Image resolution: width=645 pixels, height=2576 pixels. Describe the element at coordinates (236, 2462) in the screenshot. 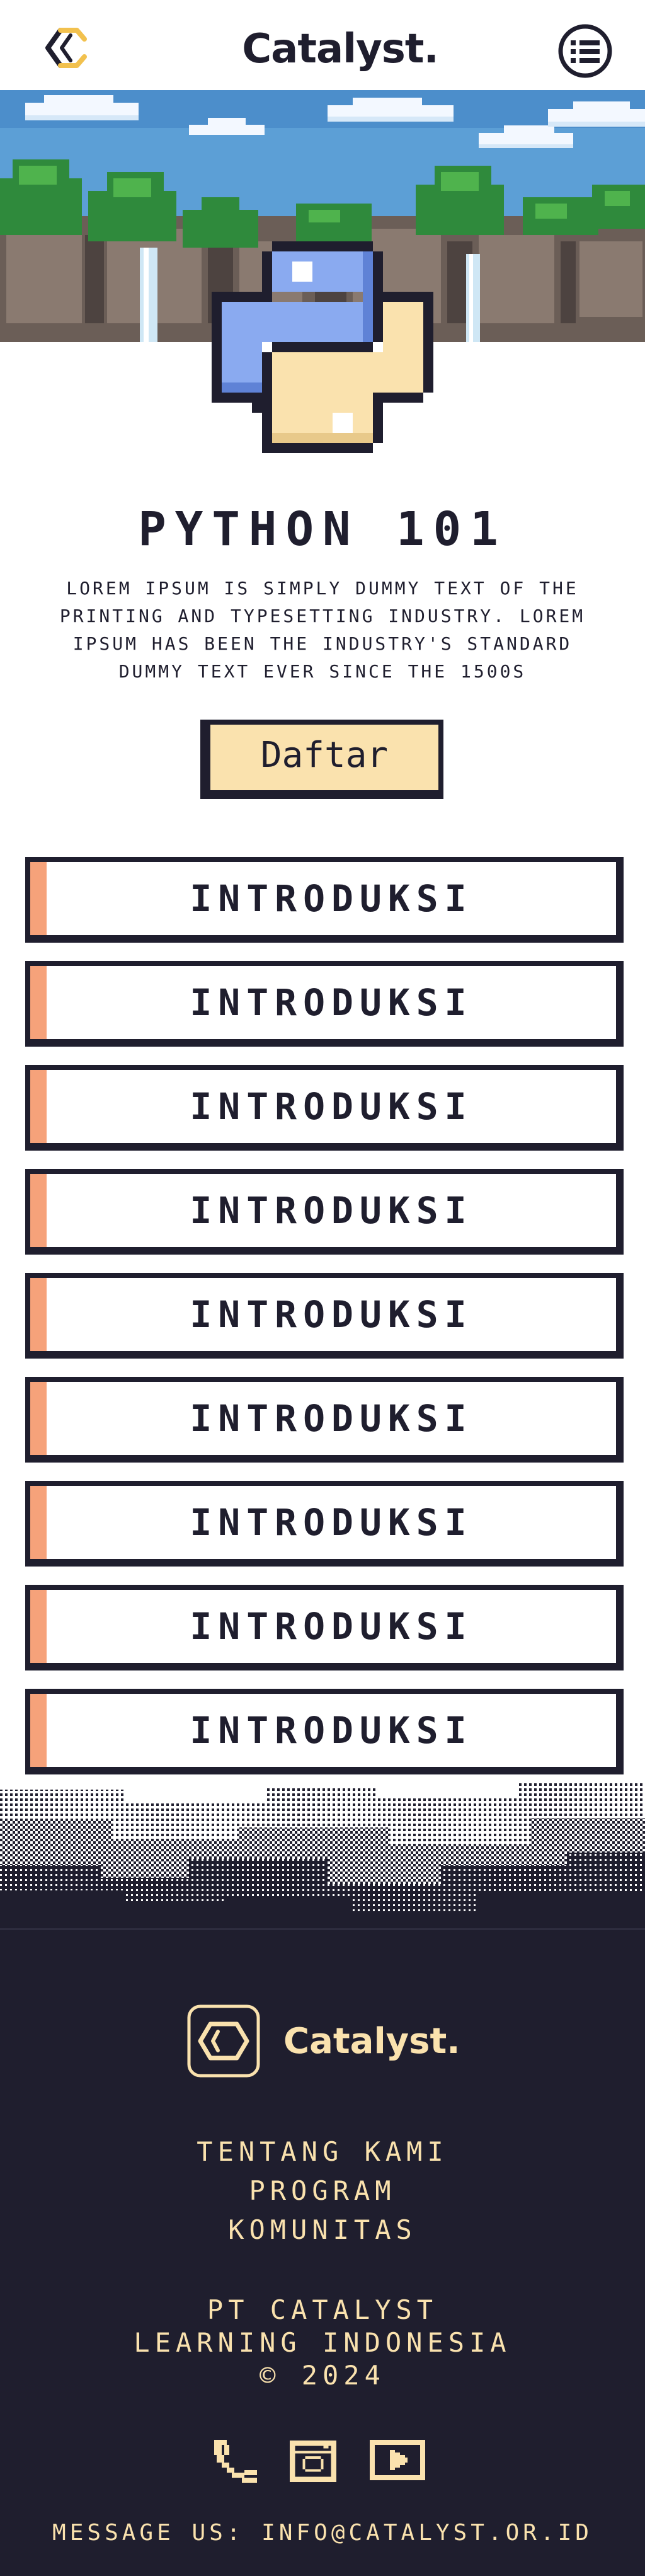

I see `phone-icon` at that location.